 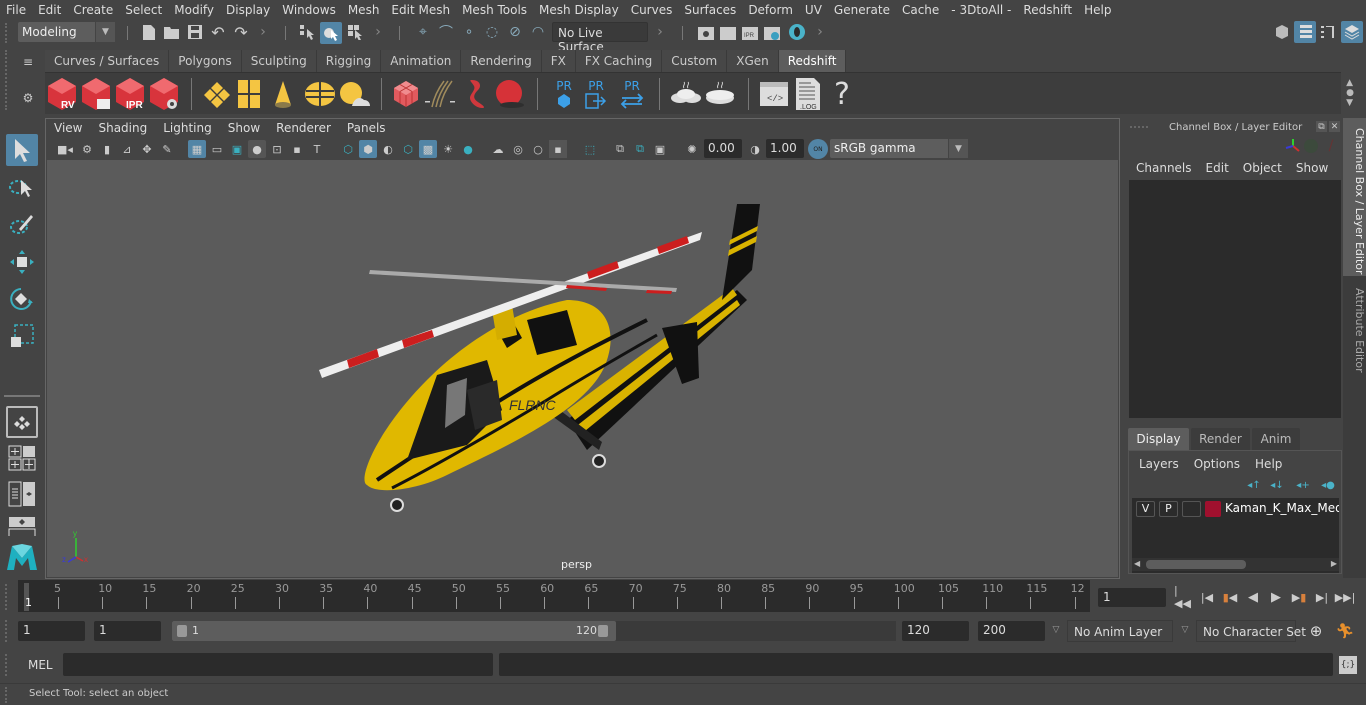 I want to click on rs-plane-light-icon, so click(x=217, y=94).